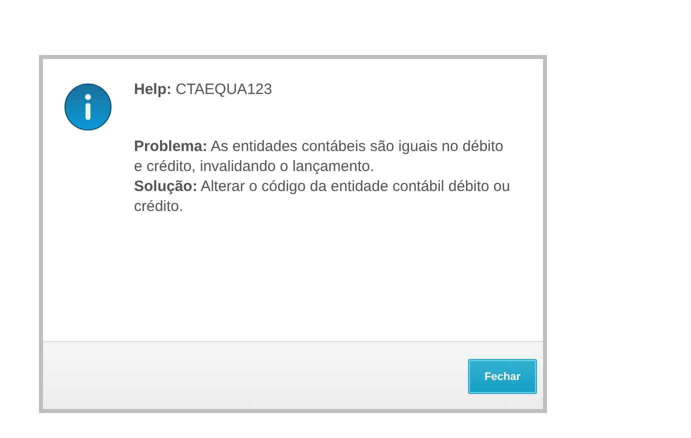 This screenshot has height=438, width=691. What do you see at coordinates (502, 376) in the screenshot?
I see `close-button: Fechar` at bounding box center [502, 376].